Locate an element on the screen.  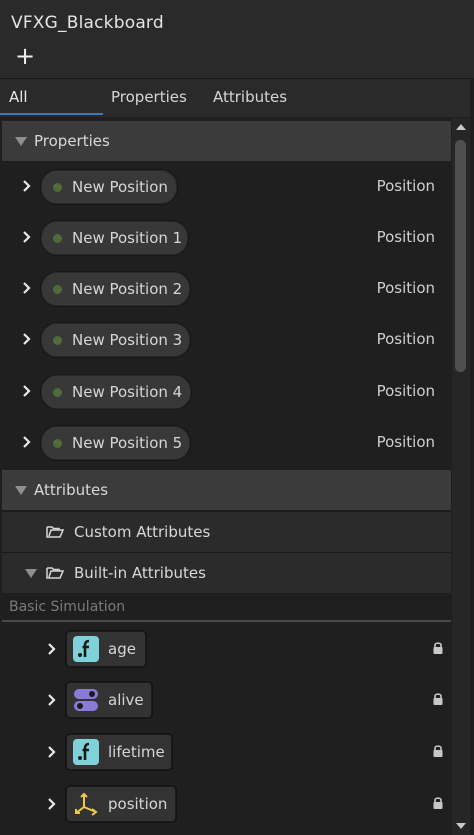
property-pill: New Position 4 is located at coordinates (116, 392).